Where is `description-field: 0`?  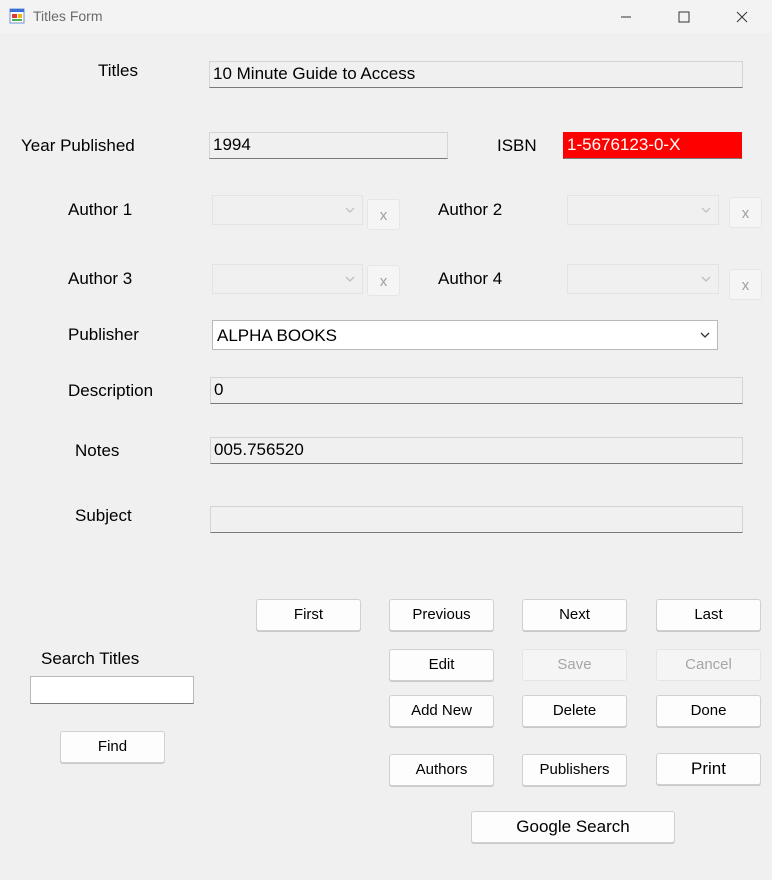 description-field: 0 is located at coordinates (476, 390).